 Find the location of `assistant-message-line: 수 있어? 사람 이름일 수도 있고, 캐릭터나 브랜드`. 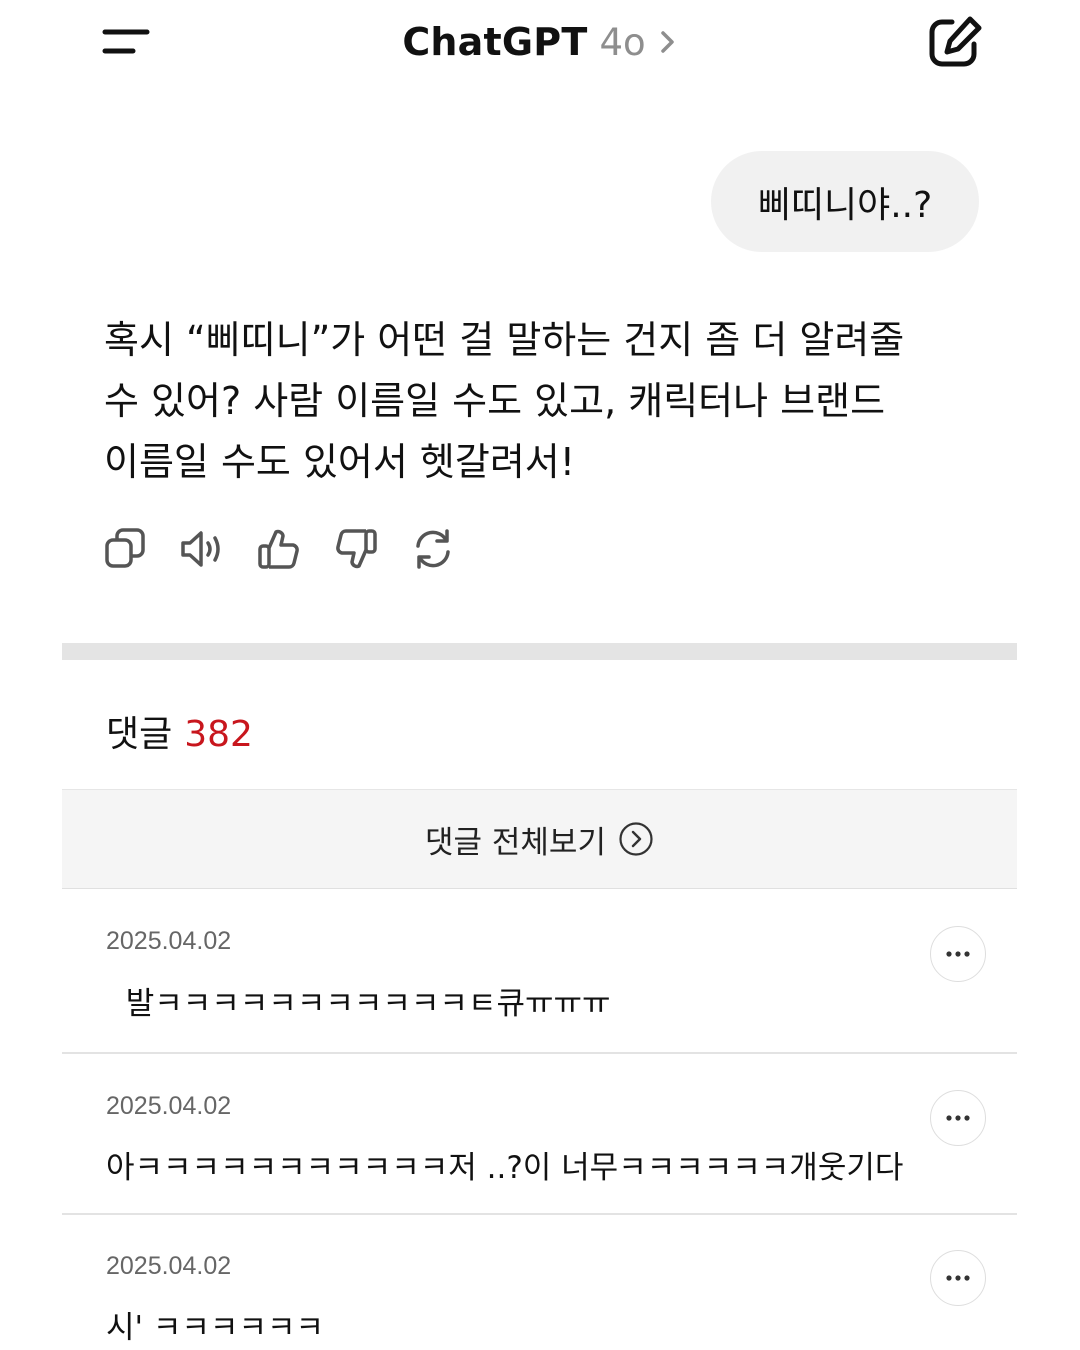

assistant-message-line: 수 있어? 사람 이름일 수도 있고, 캐릭터나 브랜드 is located at coordinates (495, 401).